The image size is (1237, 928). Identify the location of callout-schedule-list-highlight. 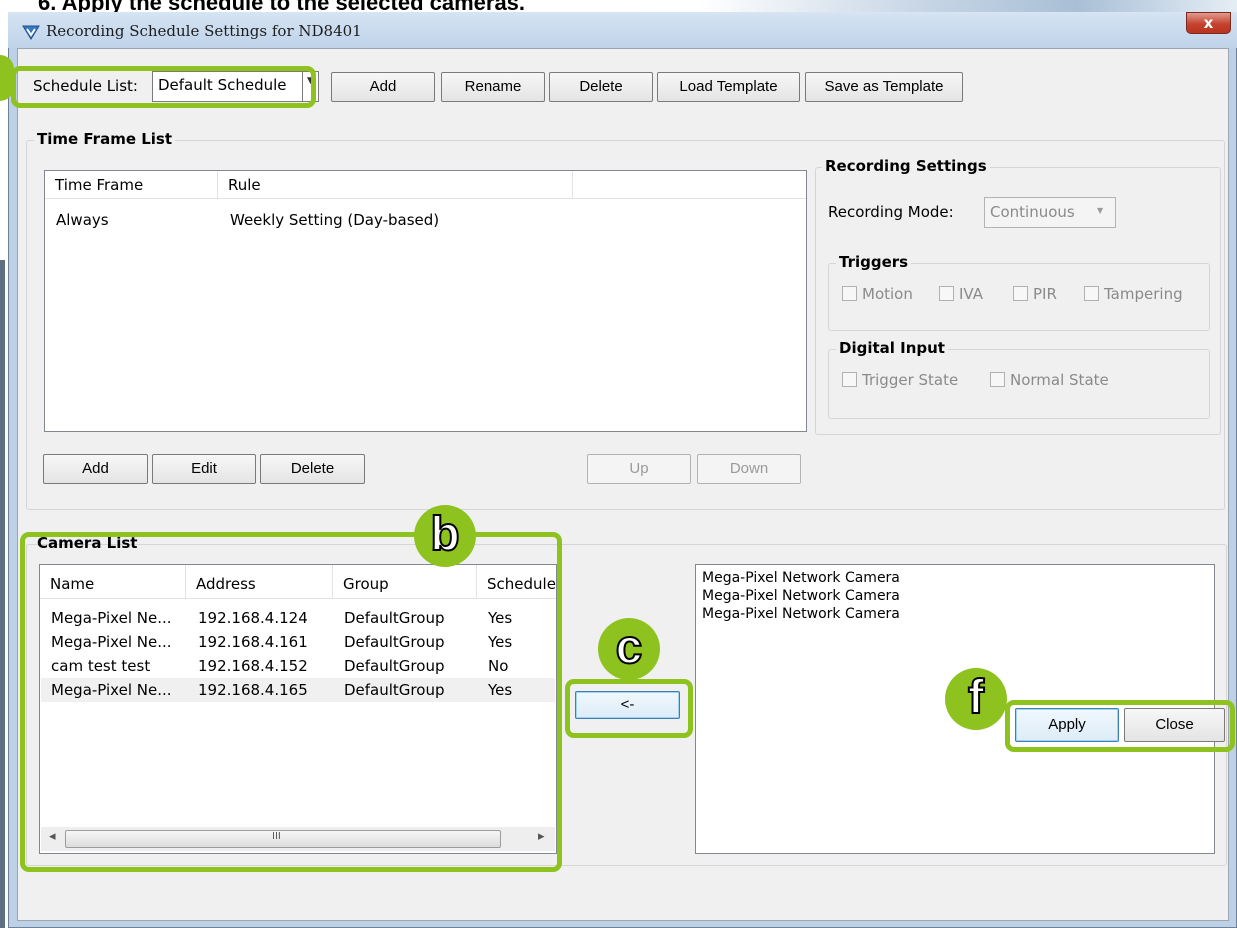
(163, 87).